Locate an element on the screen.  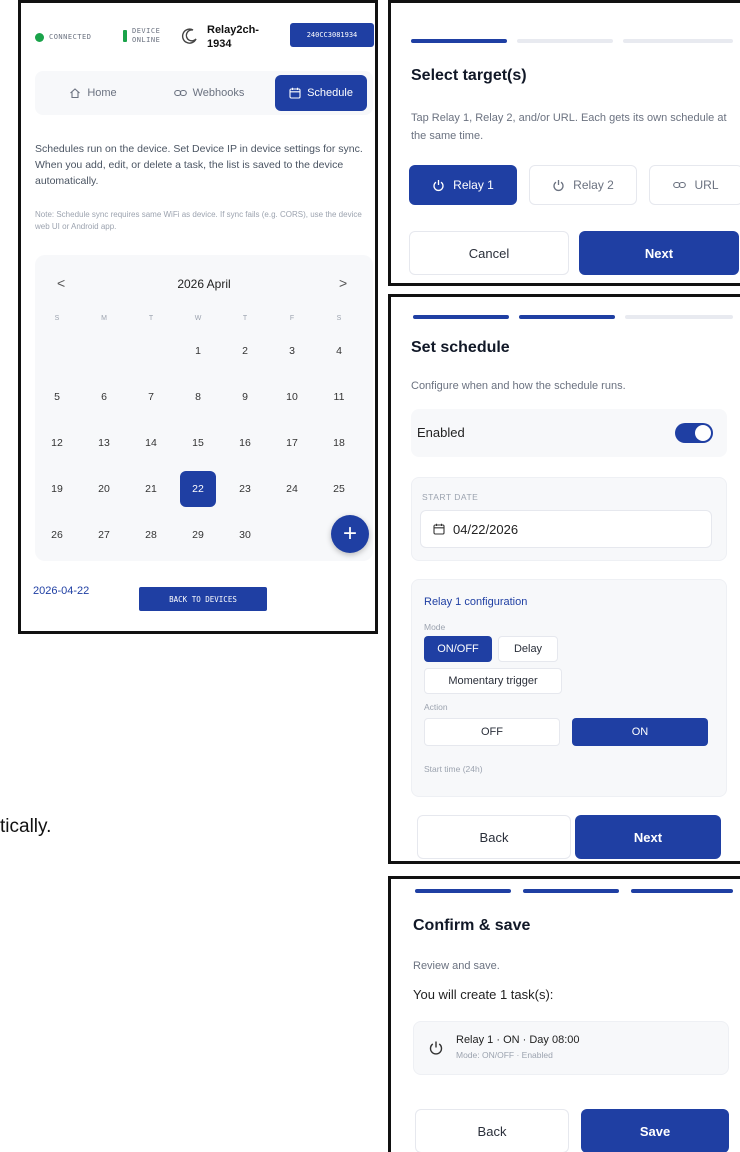
mode-momentary-button: Momentary trigger is located at coordinates (493, 681).